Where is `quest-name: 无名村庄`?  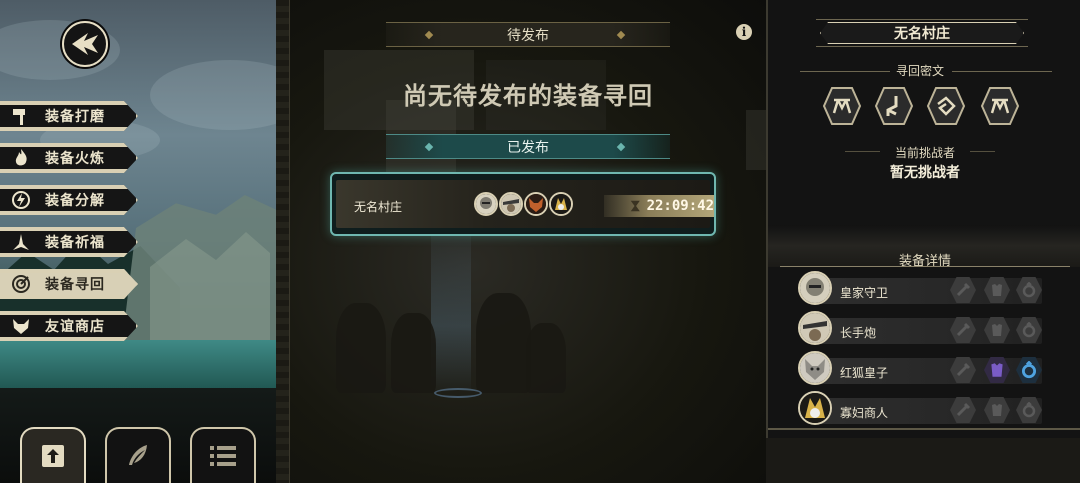
quest-name: 无名村庄 is located at coordinates (378, 207).